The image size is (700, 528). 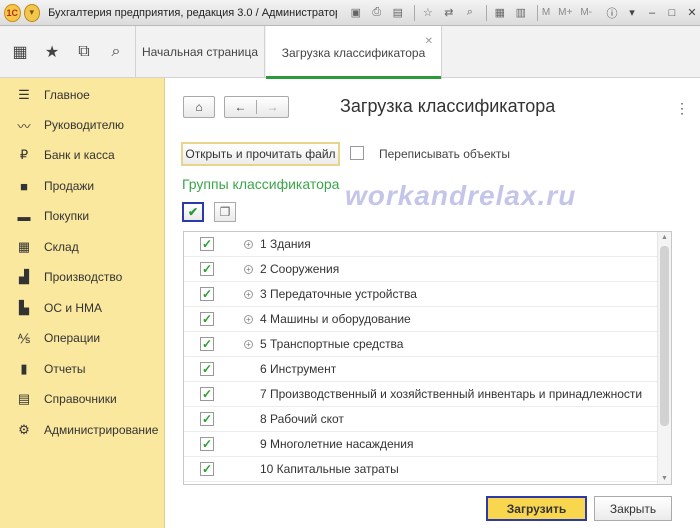 I want to click on list-scrollbar: ▲ ▼, so click(x=664, y=358).